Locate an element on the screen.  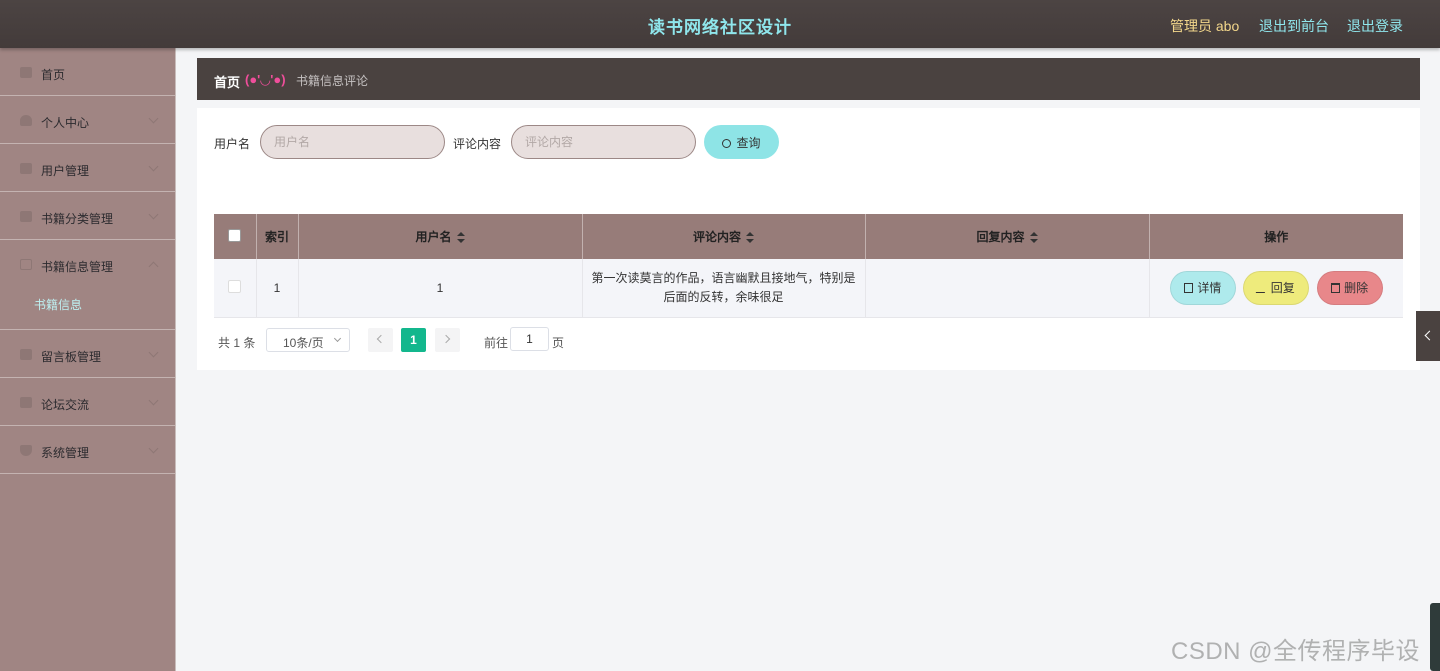
reply-cell is located at coordinates (1007, 288).